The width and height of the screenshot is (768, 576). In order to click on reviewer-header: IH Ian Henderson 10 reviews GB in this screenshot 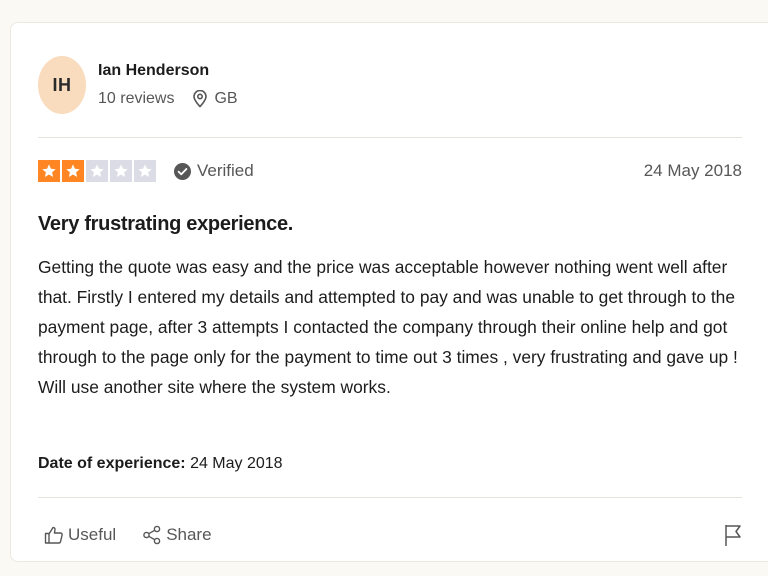, I will do `click(138, 85)`.